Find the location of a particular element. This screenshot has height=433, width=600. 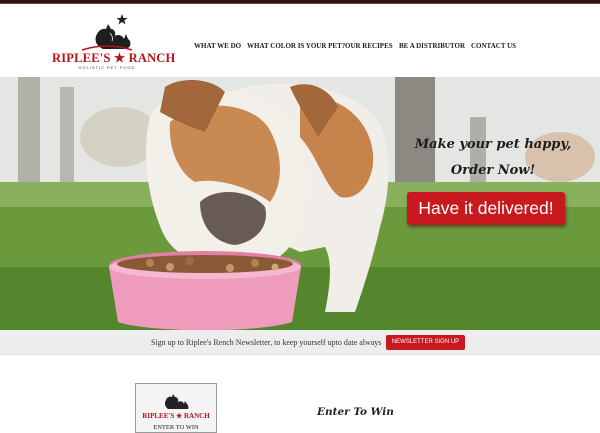

brand-name: RIPLEE'S ★ RANCH is located at coordinates (114, 58).